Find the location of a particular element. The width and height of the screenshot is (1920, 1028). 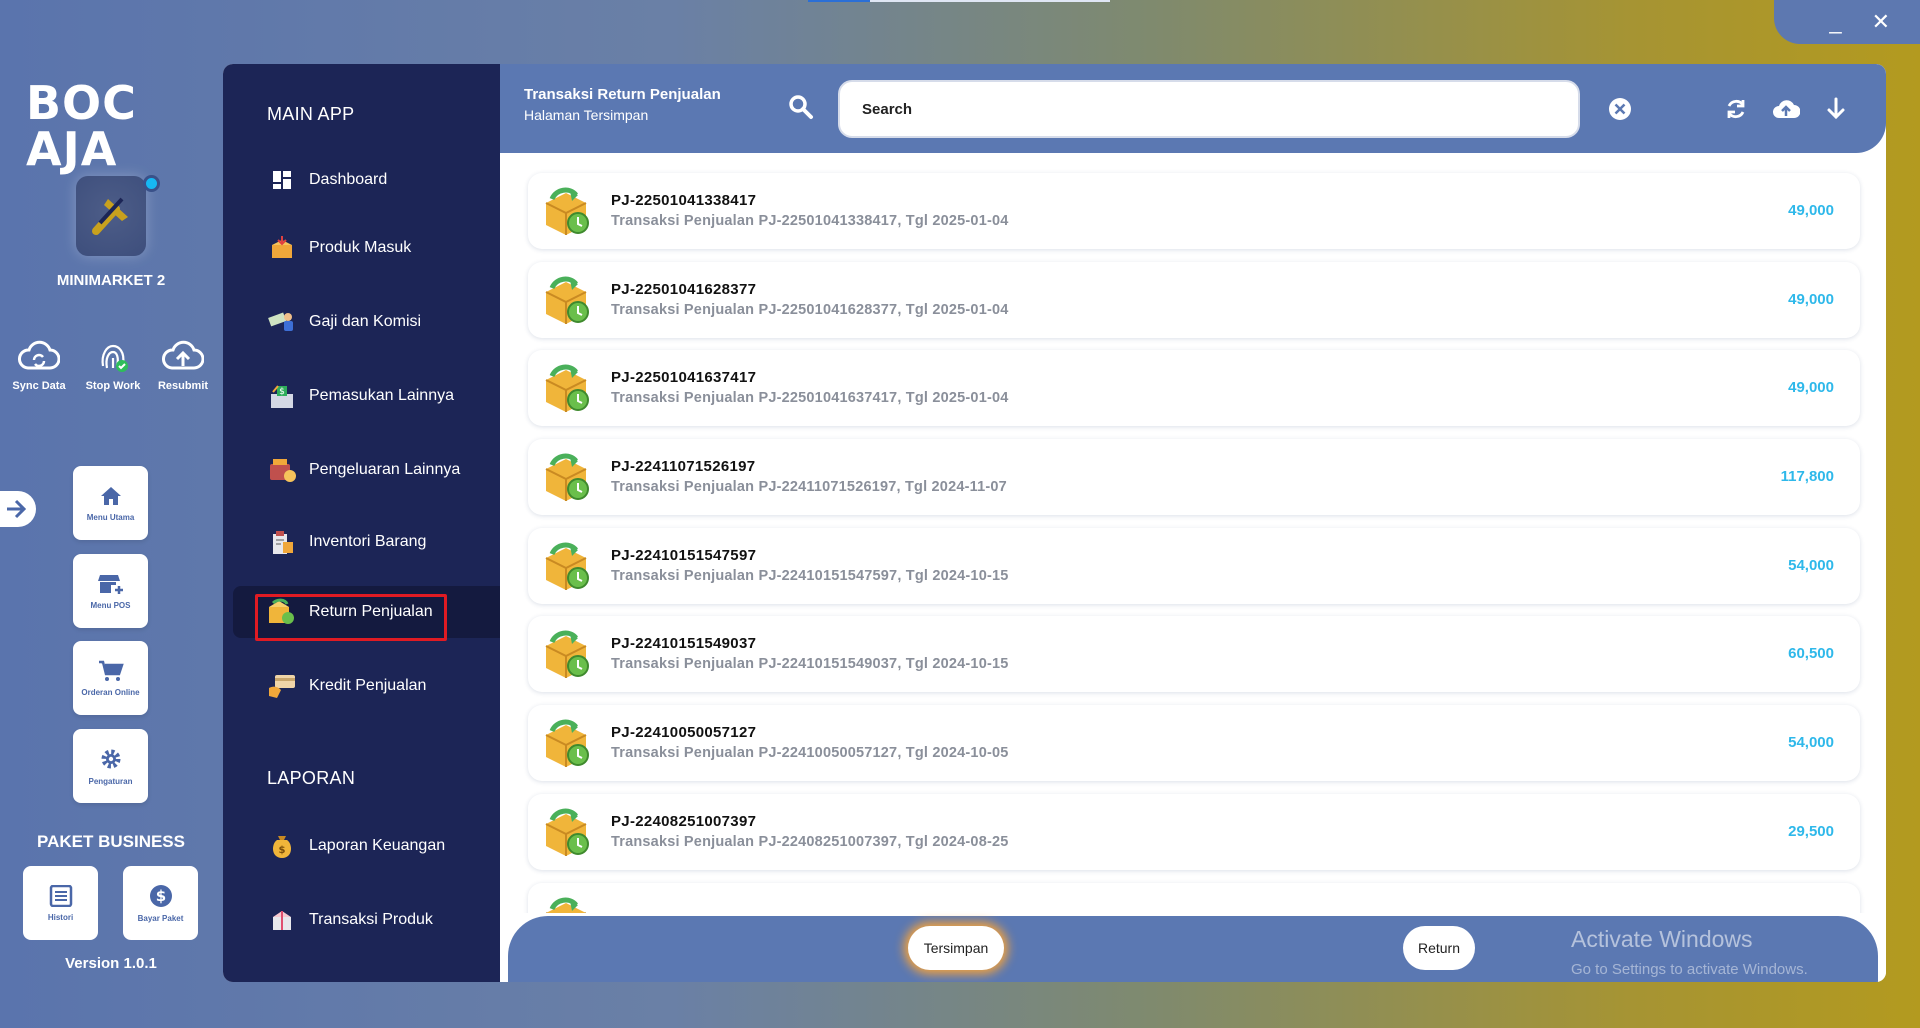

search-icon is located at coordinates (801, 107).